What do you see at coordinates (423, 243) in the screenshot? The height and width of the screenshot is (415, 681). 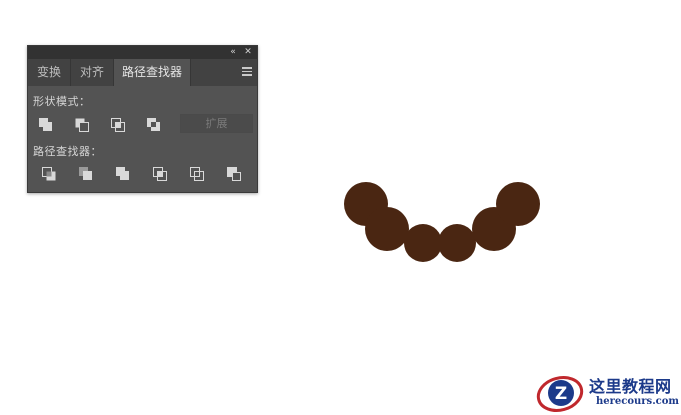 I see `circle-center-left` at bounding box center [423, 243].